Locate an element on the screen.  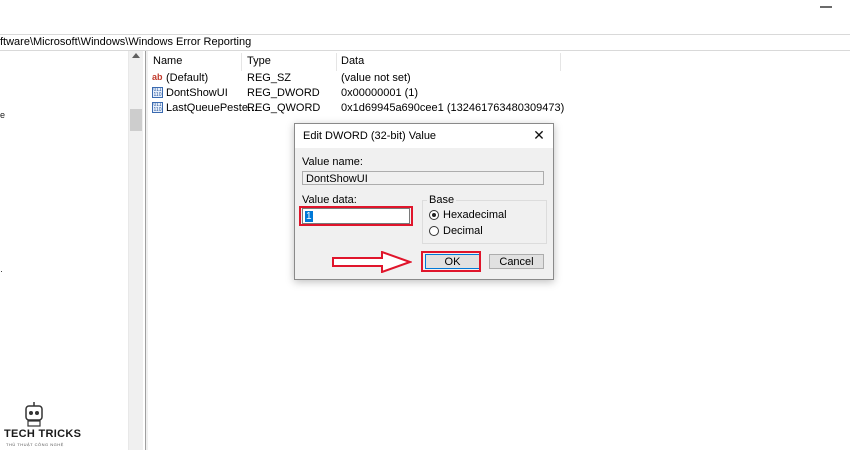
pointer-arrow-annotation is located at coordinates (372, 262).